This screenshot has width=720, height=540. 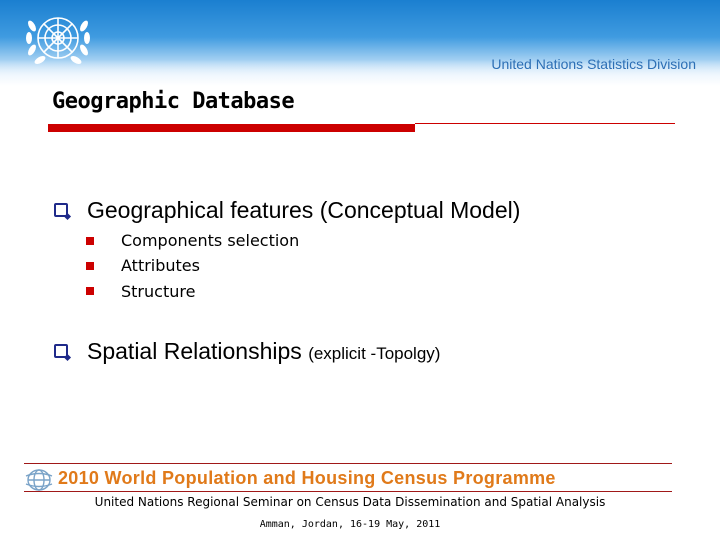 What do you see at coordinates (194, 351) in the screenshot?
I see `spatial-relationships-label: Spatial Relationships` at bounding box center [194, 351].